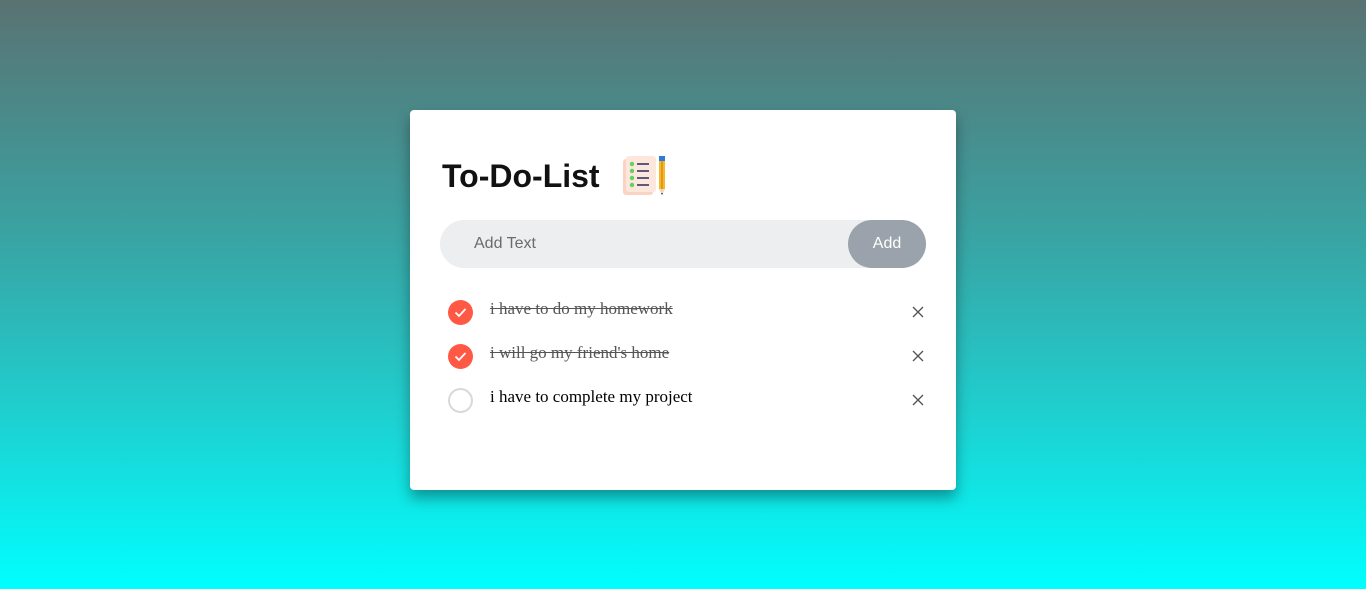 Image resolution: width=1366 pixels, height=589 pixels. I want to click on task-input, so click(644, 244).